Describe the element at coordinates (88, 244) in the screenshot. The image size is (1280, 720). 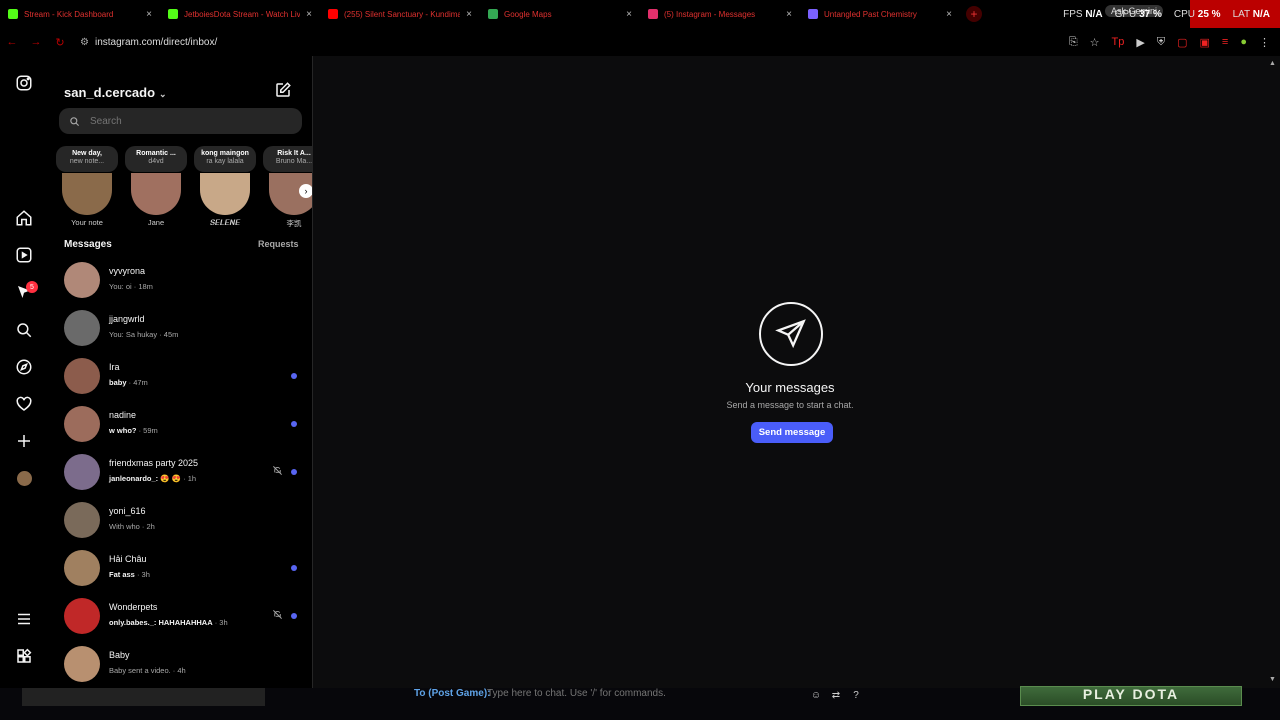
I see `messages-heading: Messages` at that location.